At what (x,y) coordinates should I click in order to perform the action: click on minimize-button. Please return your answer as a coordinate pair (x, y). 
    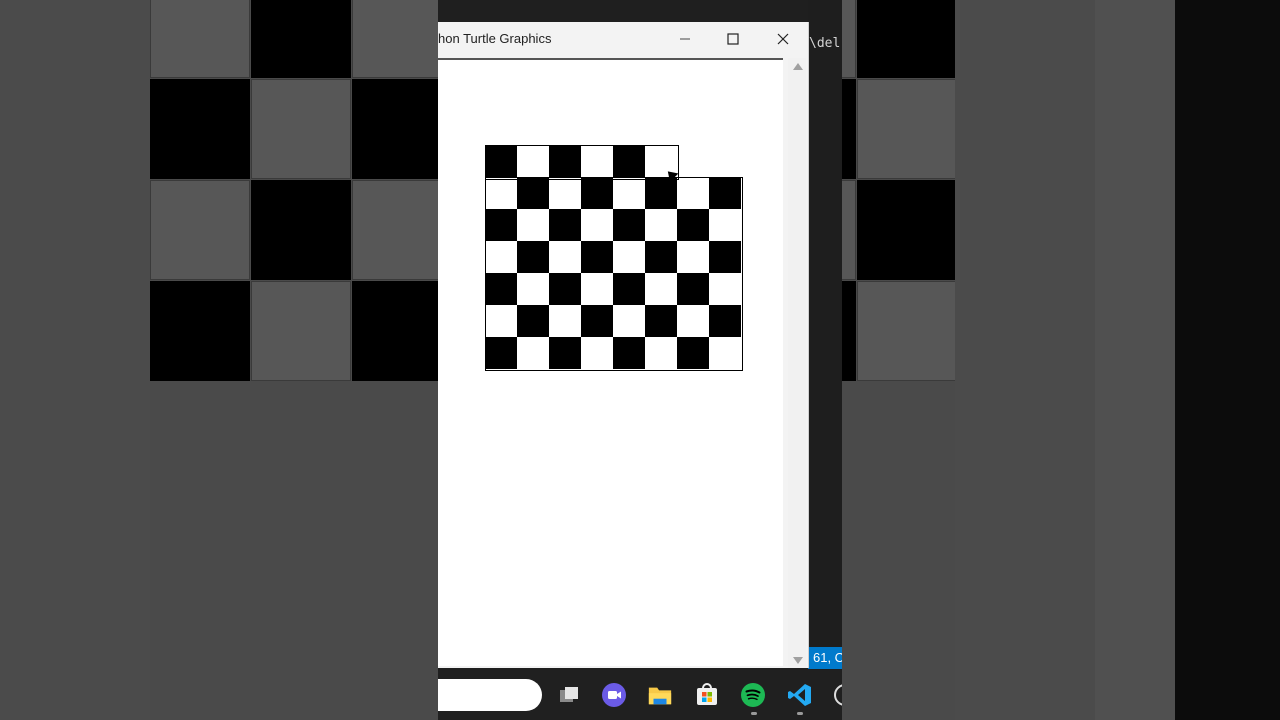
    Looking at the image, I should click on (685, 39).